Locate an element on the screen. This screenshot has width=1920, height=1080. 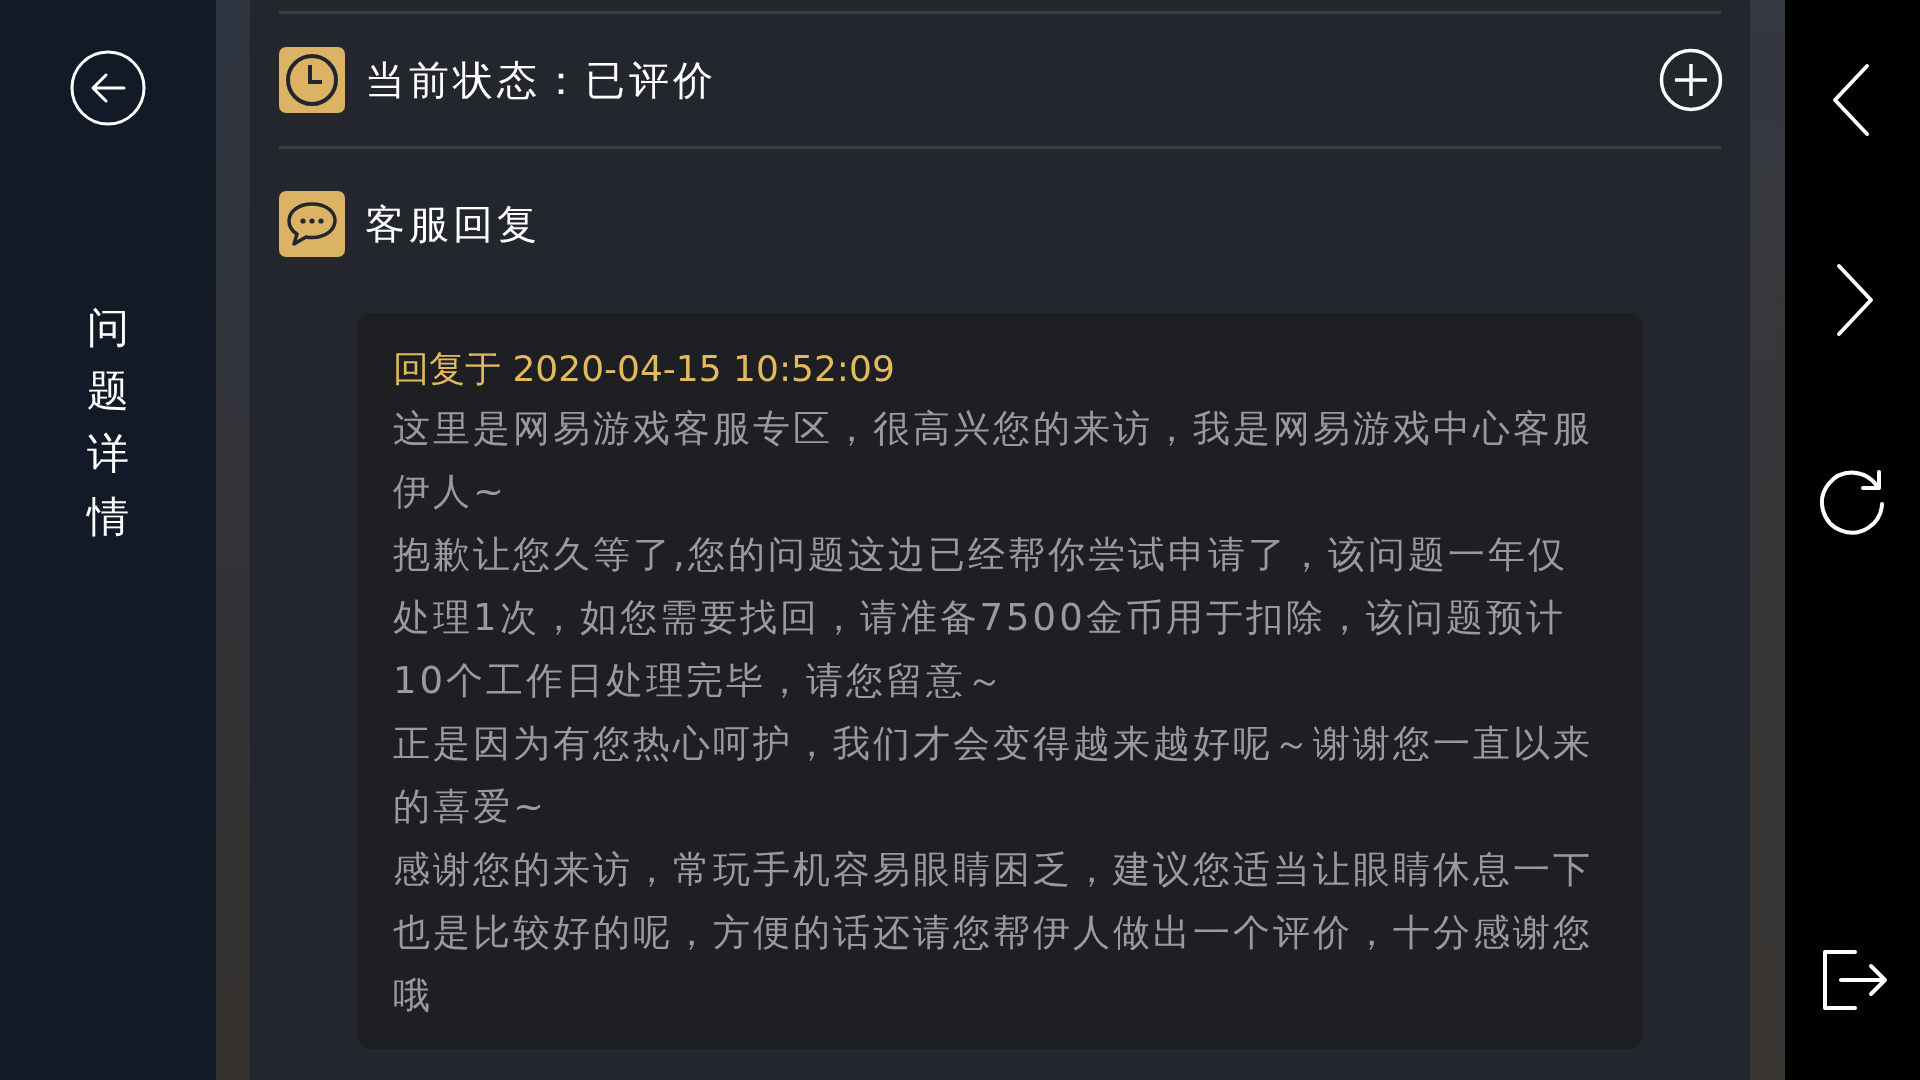
status-label: 当前状态：已评价 is located at coordinates (541, 80).